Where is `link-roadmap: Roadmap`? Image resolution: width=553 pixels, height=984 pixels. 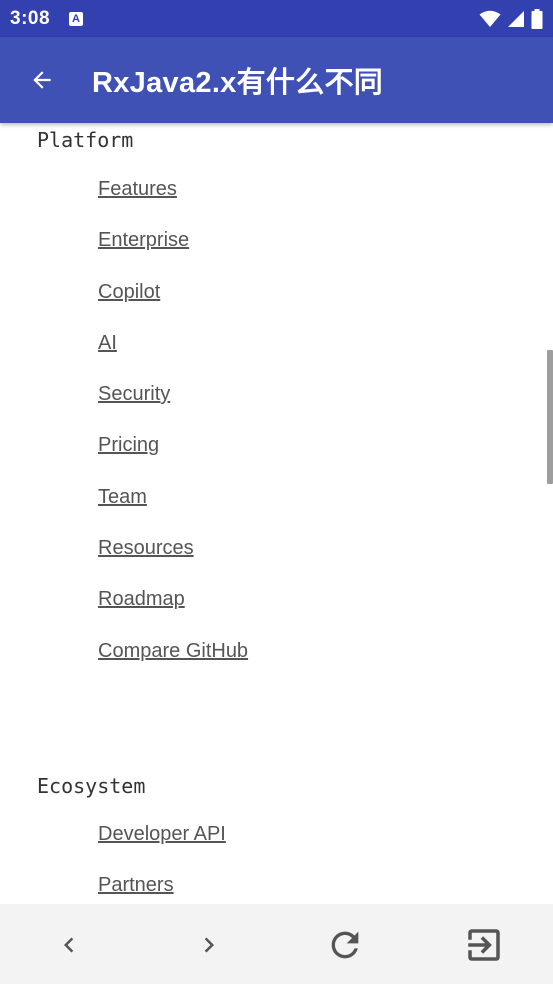
link-roadmap: Roadmap is located at coordinates (141, 599).